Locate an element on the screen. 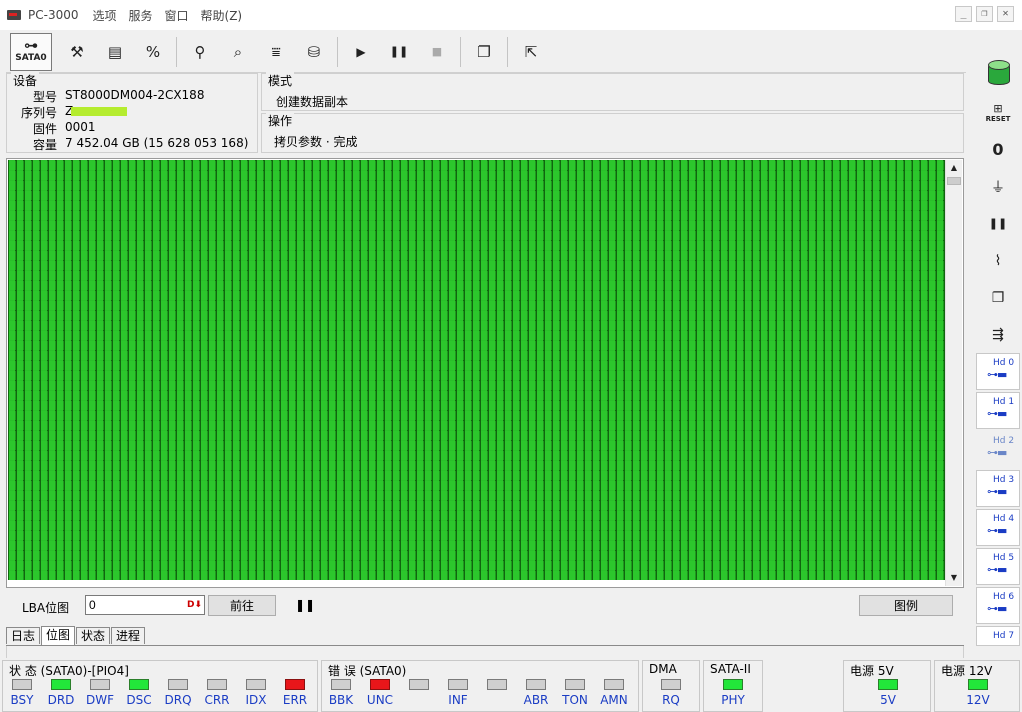 This screenshot has width=1022, height=712. stop-button: ■ is located at coordinates (437, 52).